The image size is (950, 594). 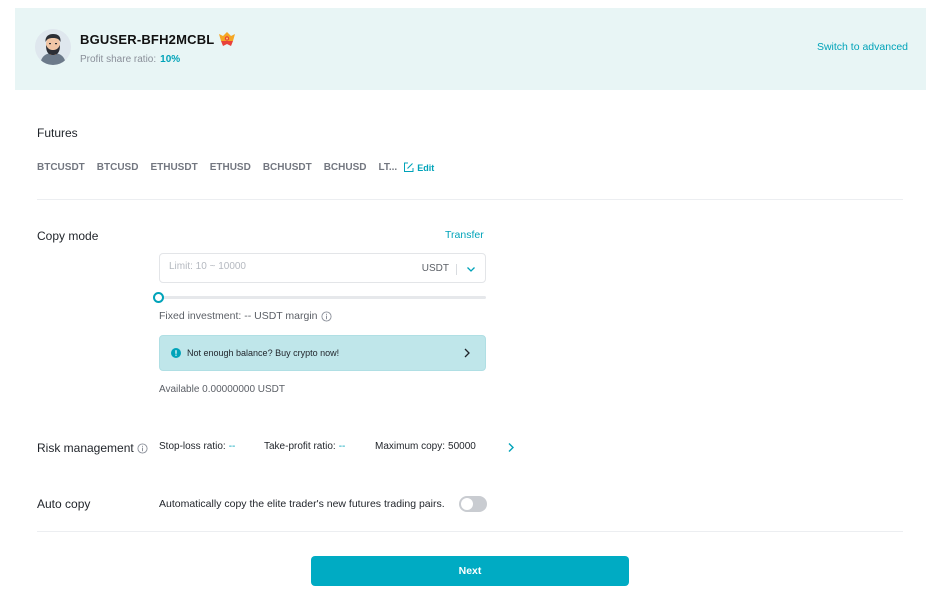 I want to click on stop-loss-ratio: Stop-loss ratio: --, so click(x=197, y=446).